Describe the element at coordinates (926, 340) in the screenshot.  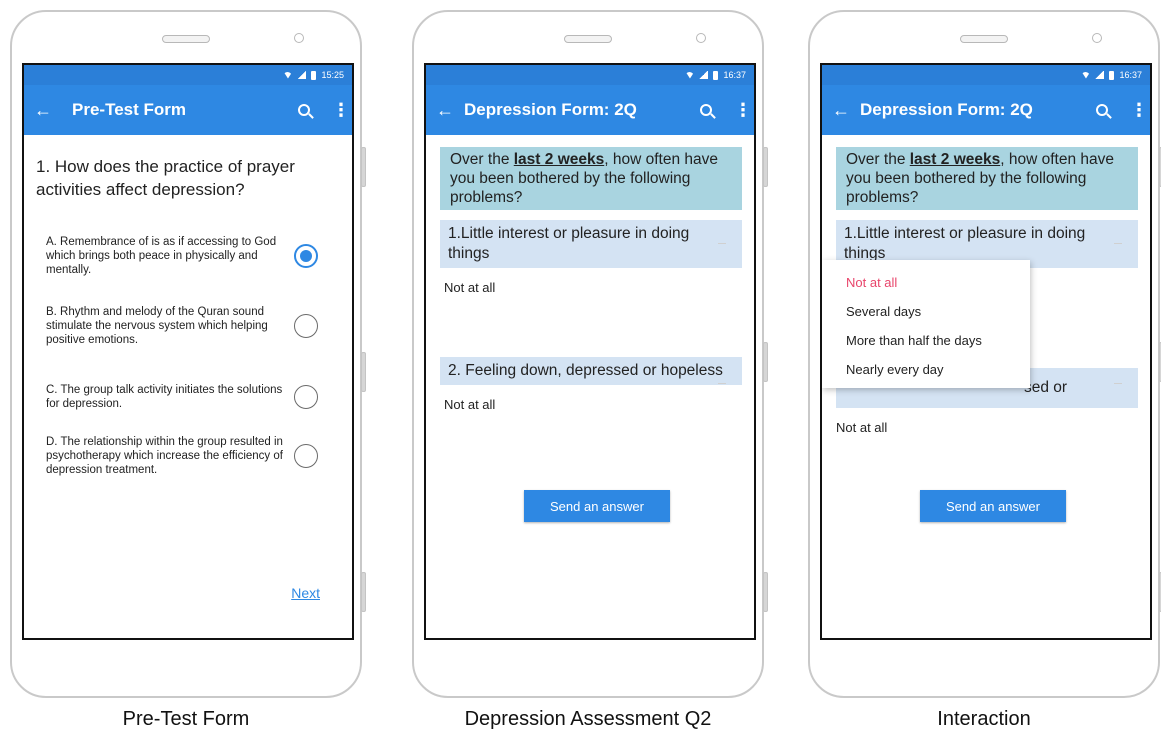
I see `dropdown-option-more-than-half: More than half the days` at that location.